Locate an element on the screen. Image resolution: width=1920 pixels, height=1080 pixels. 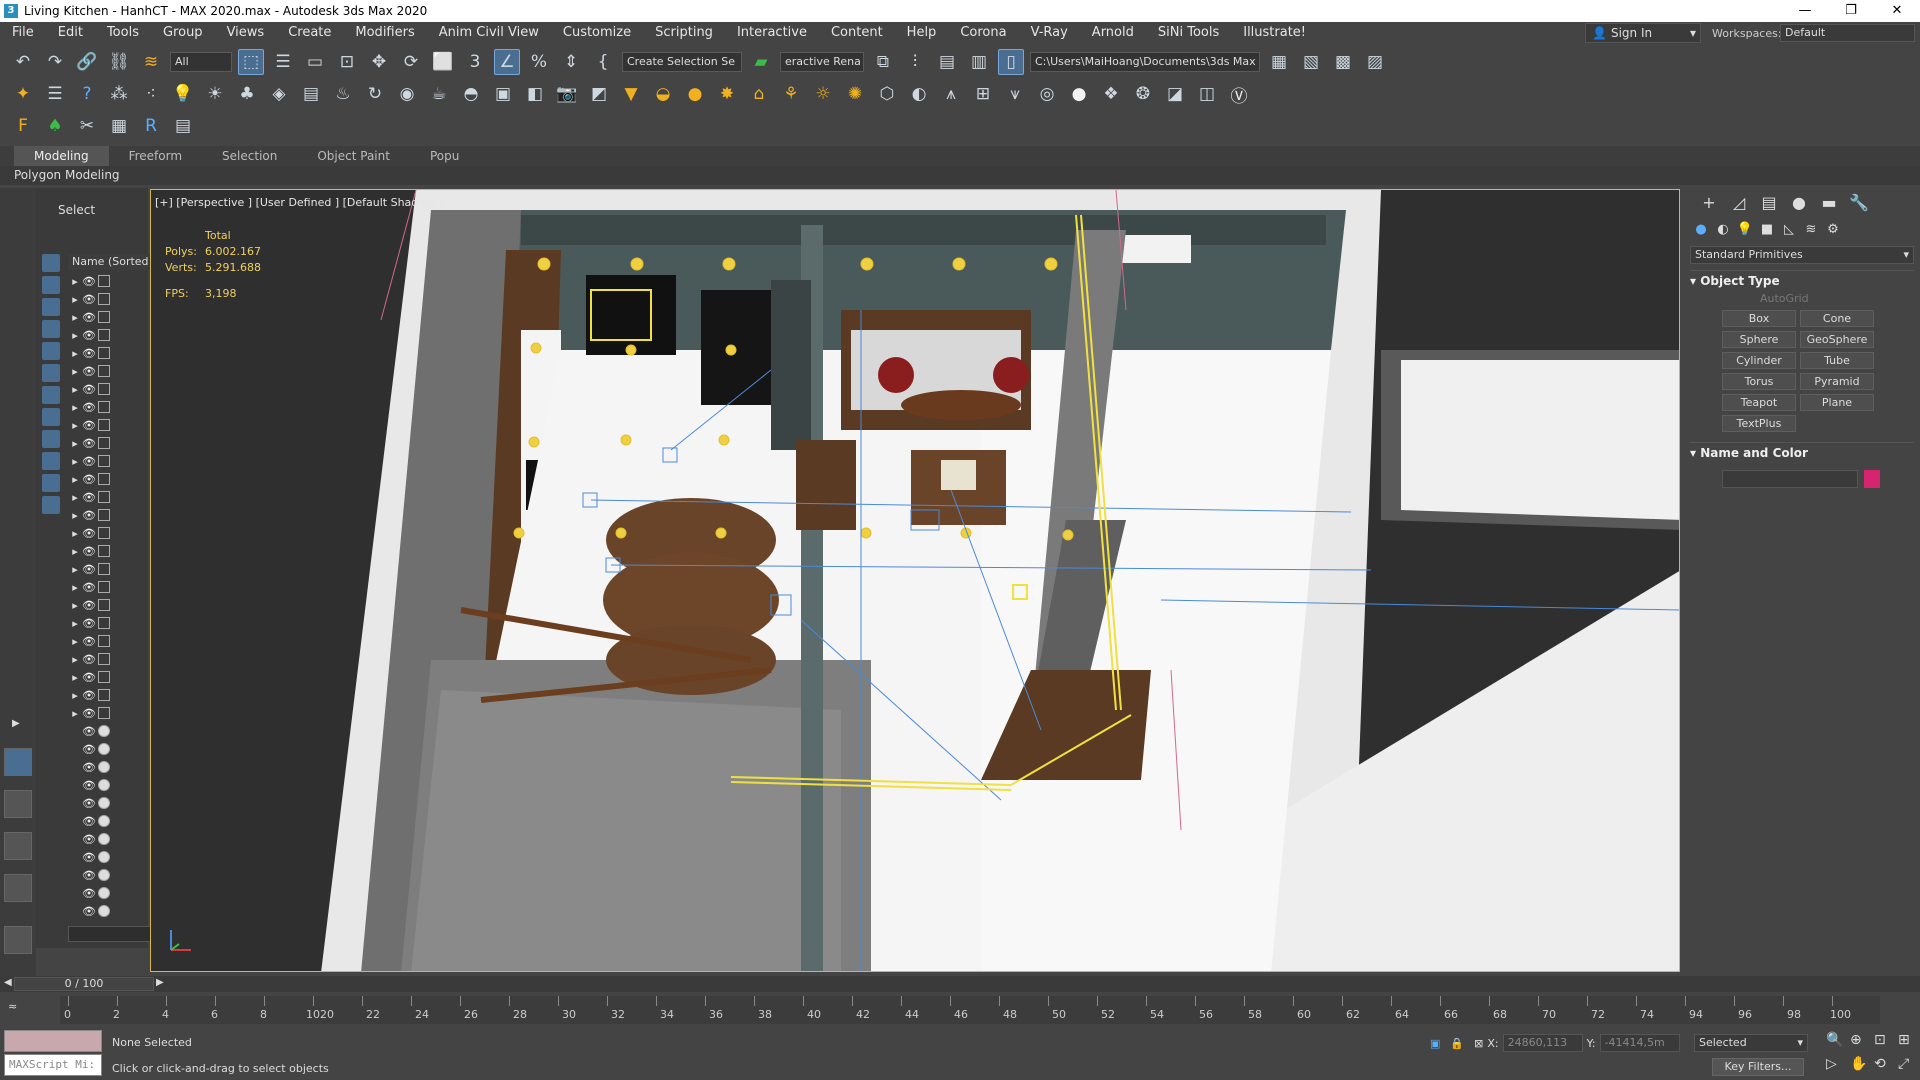
mirror-icon: ⧉ is located at coordinates (883, 62).